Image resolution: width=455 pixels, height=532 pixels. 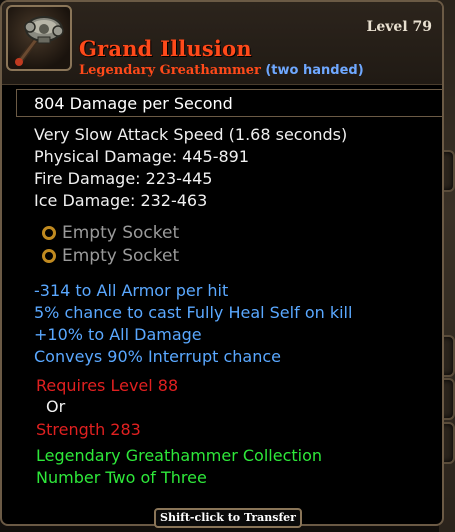 What do you see at coordinates (133, 103) in the screenshot?
I see `dps-value: 804 Damage per Second` at bounding box center [133, 103].